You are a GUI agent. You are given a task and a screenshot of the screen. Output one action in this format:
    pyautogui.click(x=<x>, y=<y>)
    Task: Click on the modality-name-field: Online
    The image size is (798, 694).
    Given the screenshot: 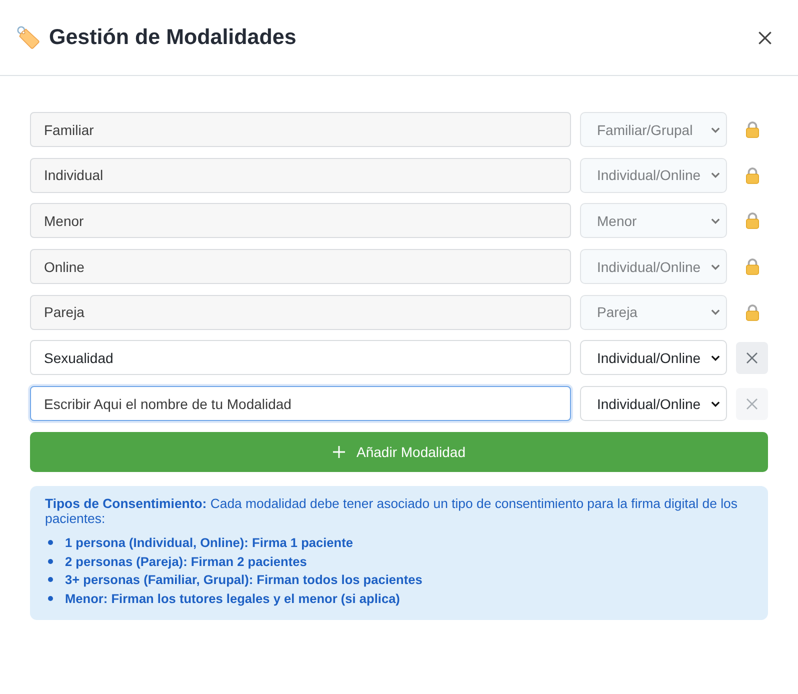 What is the action you would take?
    pyautogui.click(x=300, y=266)
    